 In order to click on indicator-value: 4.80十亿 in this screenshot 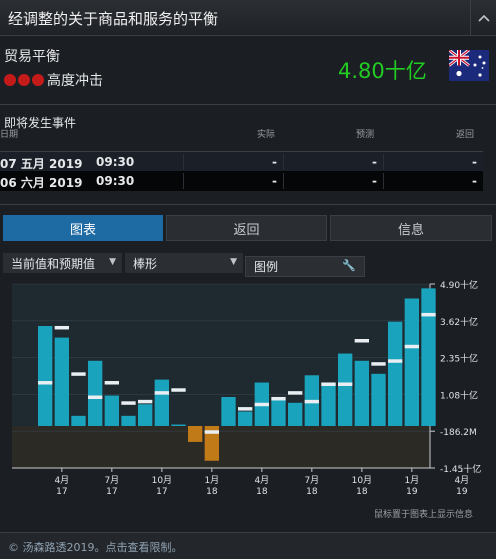, I will do `click(382, 71)`.